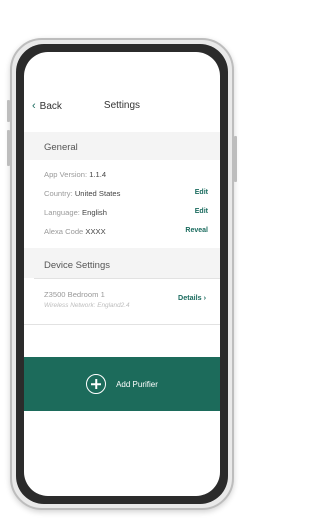  I want to click on country-value: United States, so click(97, 193).